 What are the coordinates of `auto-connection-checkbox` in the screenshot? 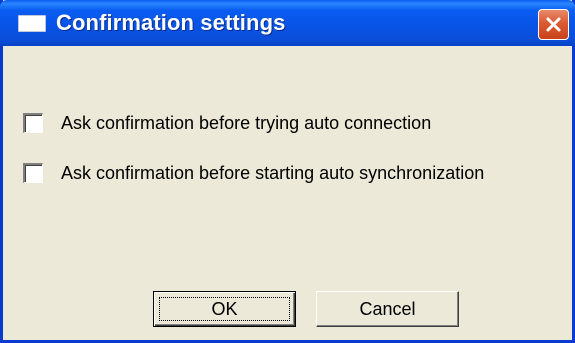 It's located at (33, 123).